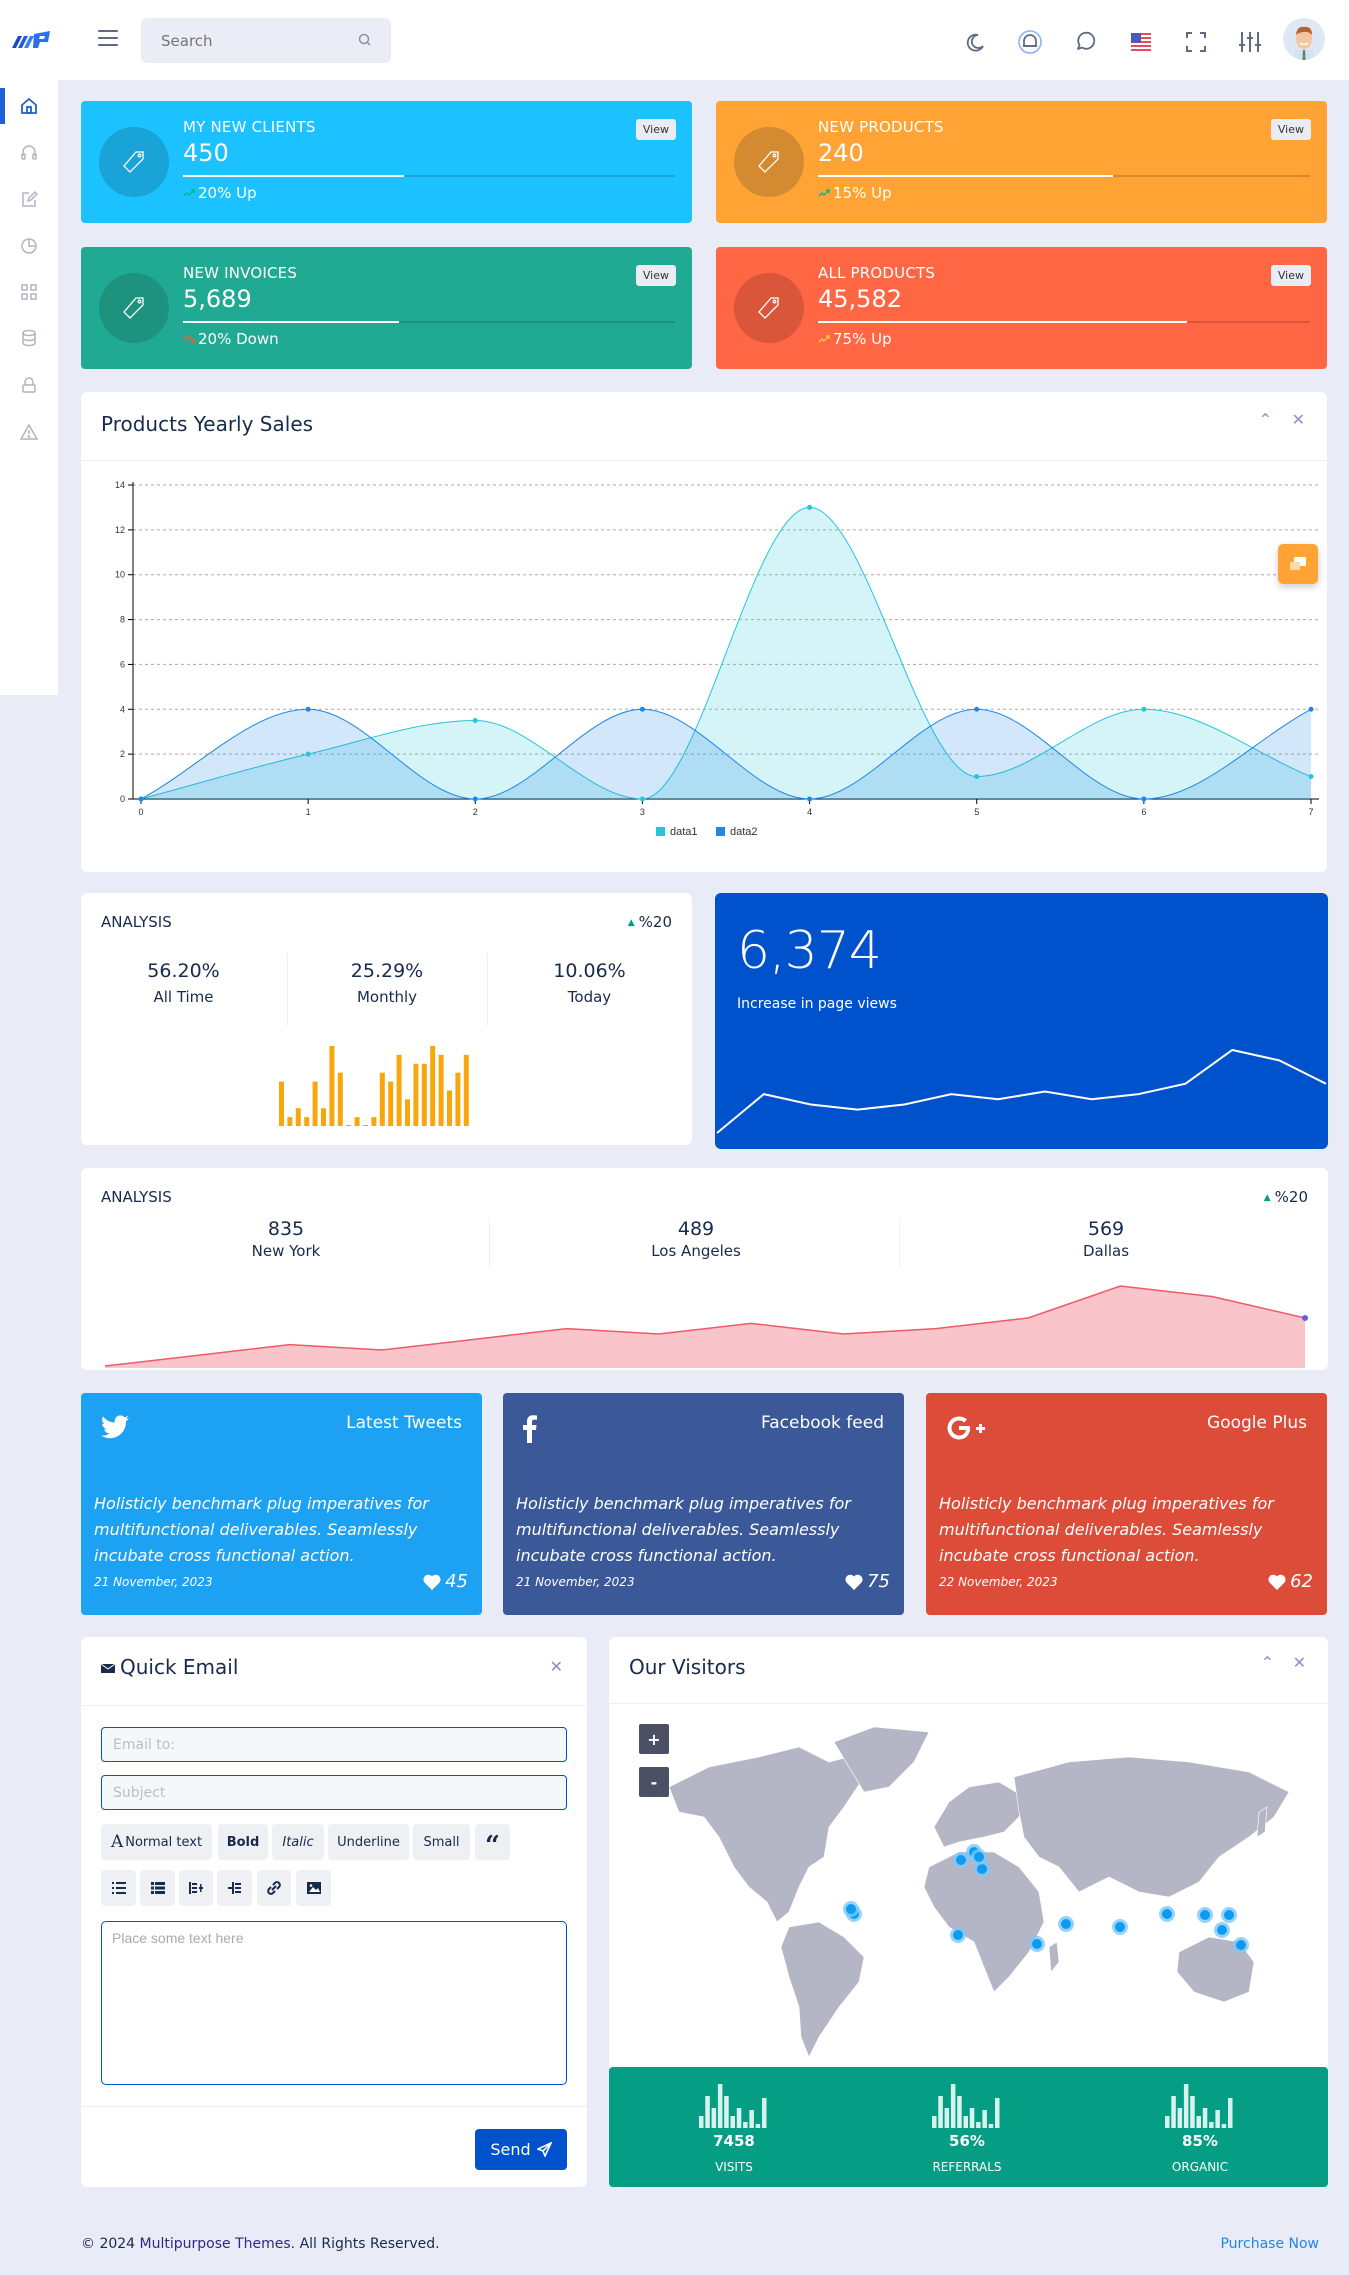  Describe the element at coordinates (441, 1842) in the screenshot. I see `small-button: Small` at that location.